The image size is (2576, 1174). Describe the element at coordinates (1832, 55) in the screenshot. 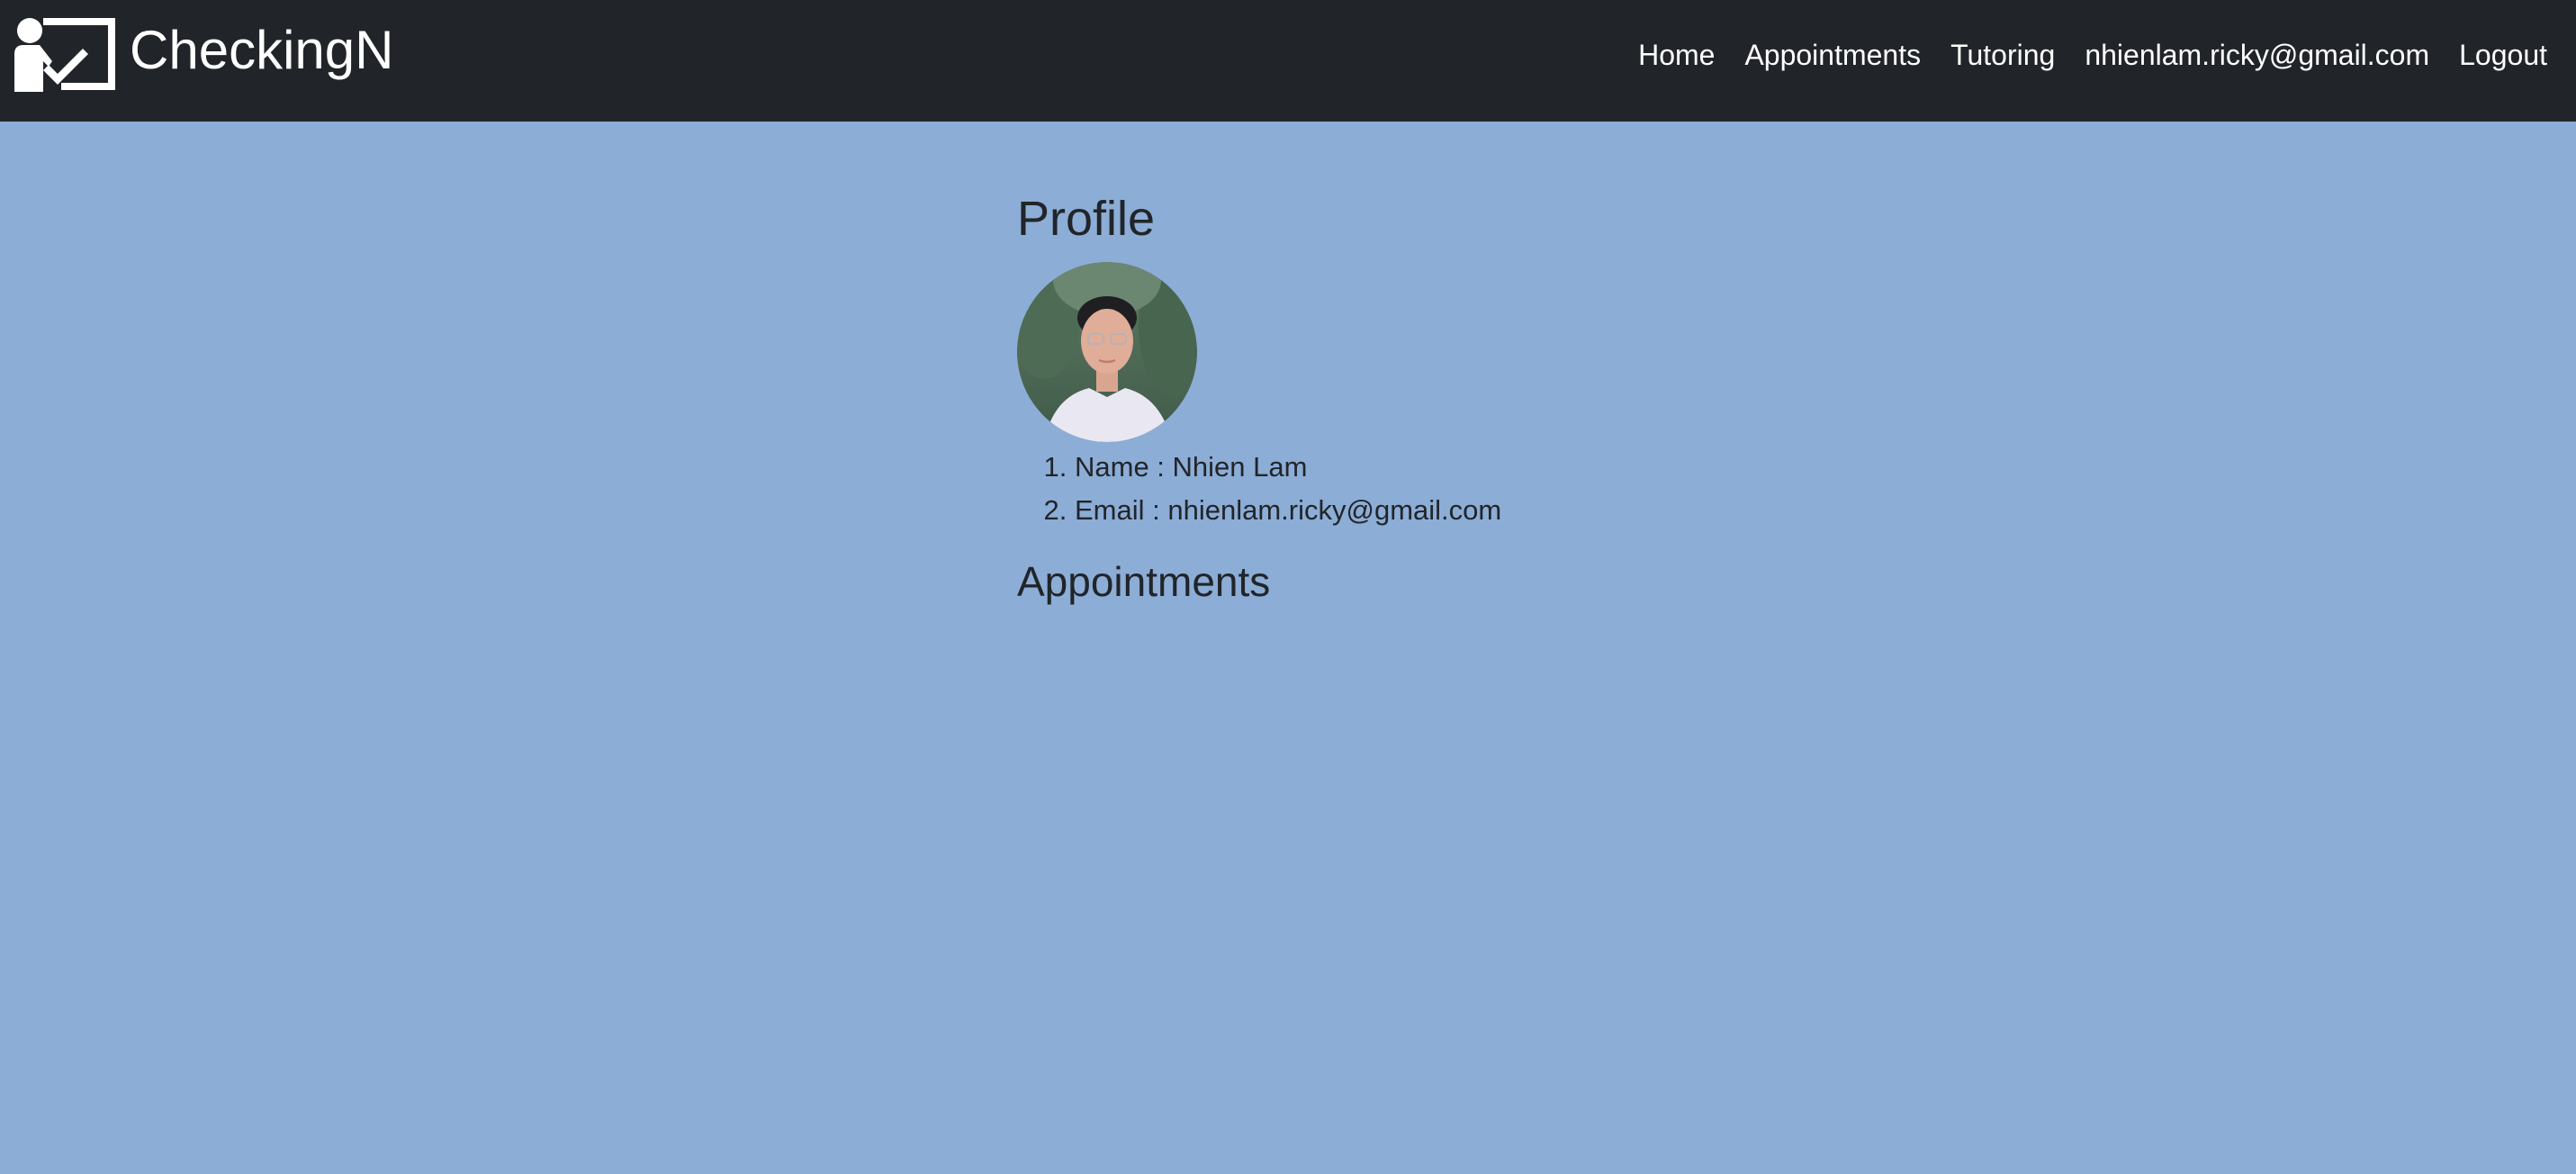

I see `nav-appointments-link: Appointments` at that location.